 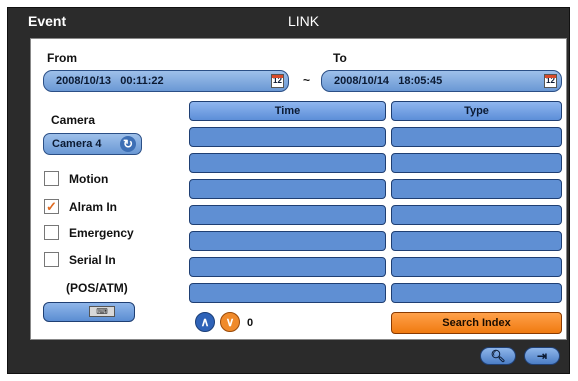 I want to click on camera-label: Camera, so click(x=73, y=120).